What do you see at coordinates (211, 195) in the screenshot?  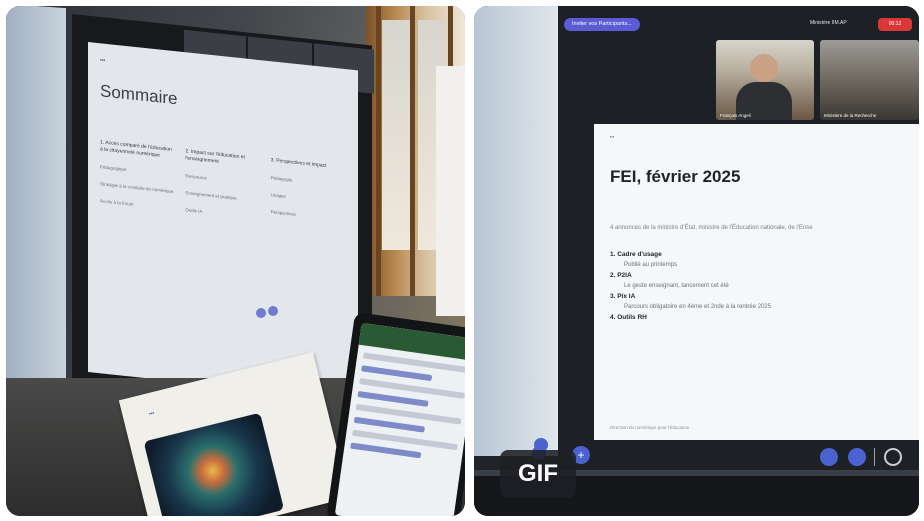 I see `column-item: Enseignement et pratique` at bounding box center [211, 195].